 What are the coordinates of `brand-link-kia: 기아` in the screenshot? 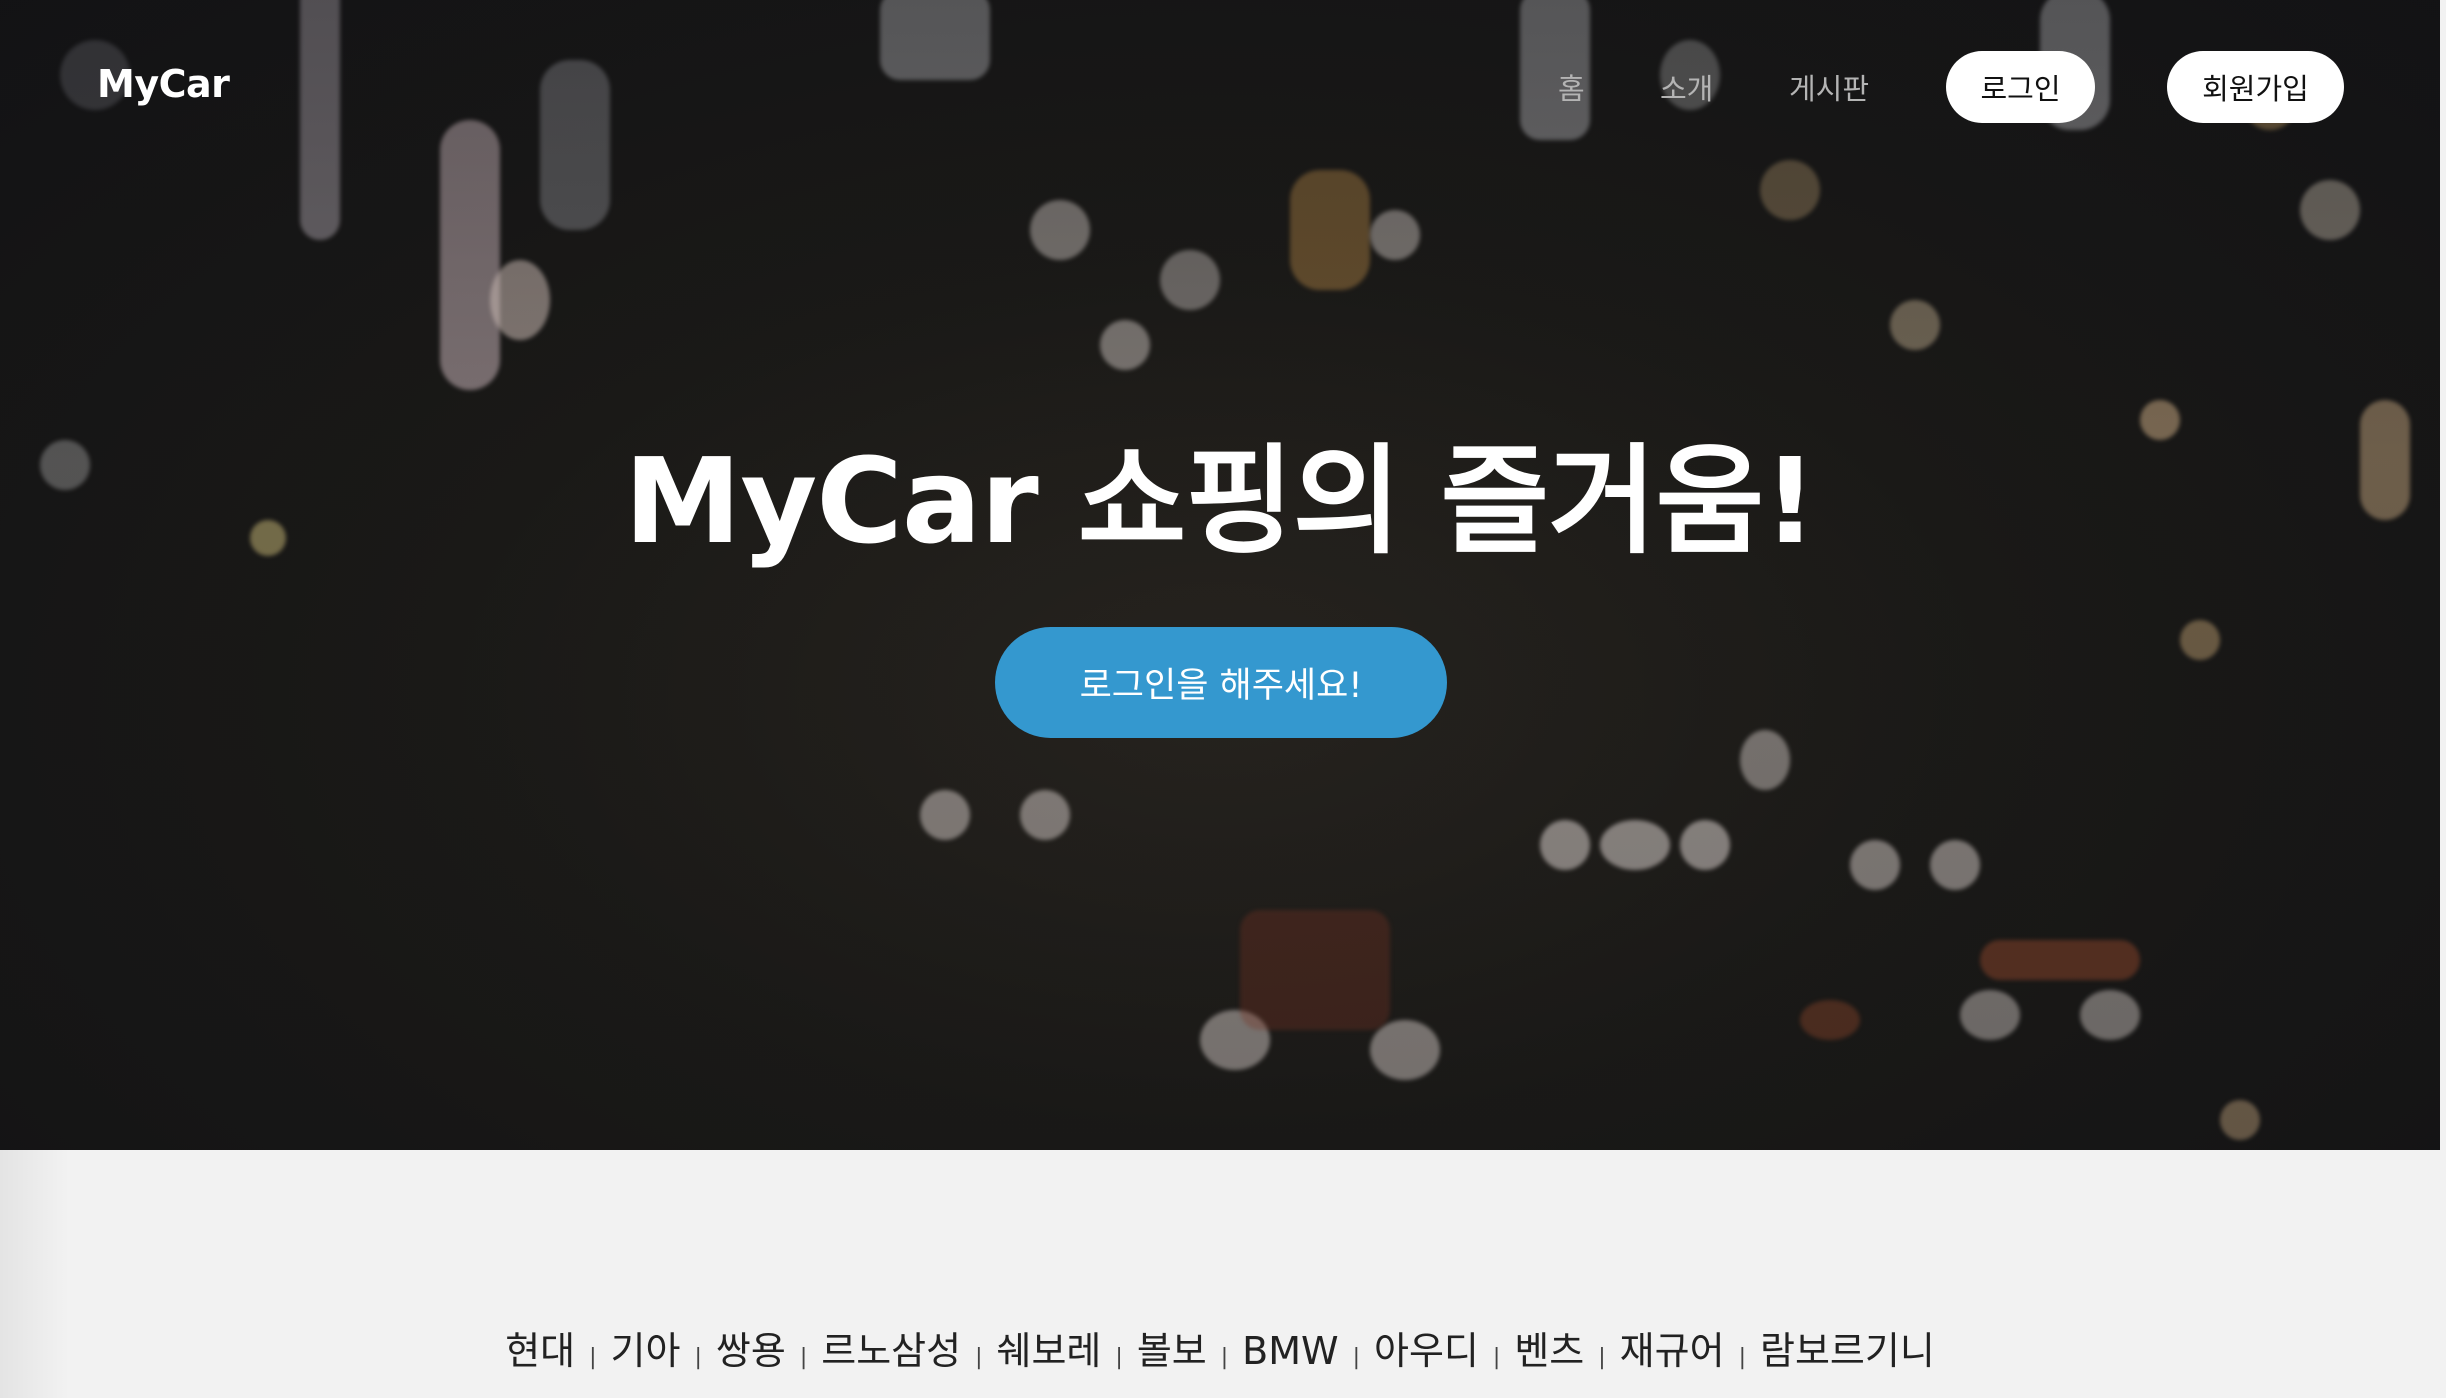 It's located at (646, 1347).